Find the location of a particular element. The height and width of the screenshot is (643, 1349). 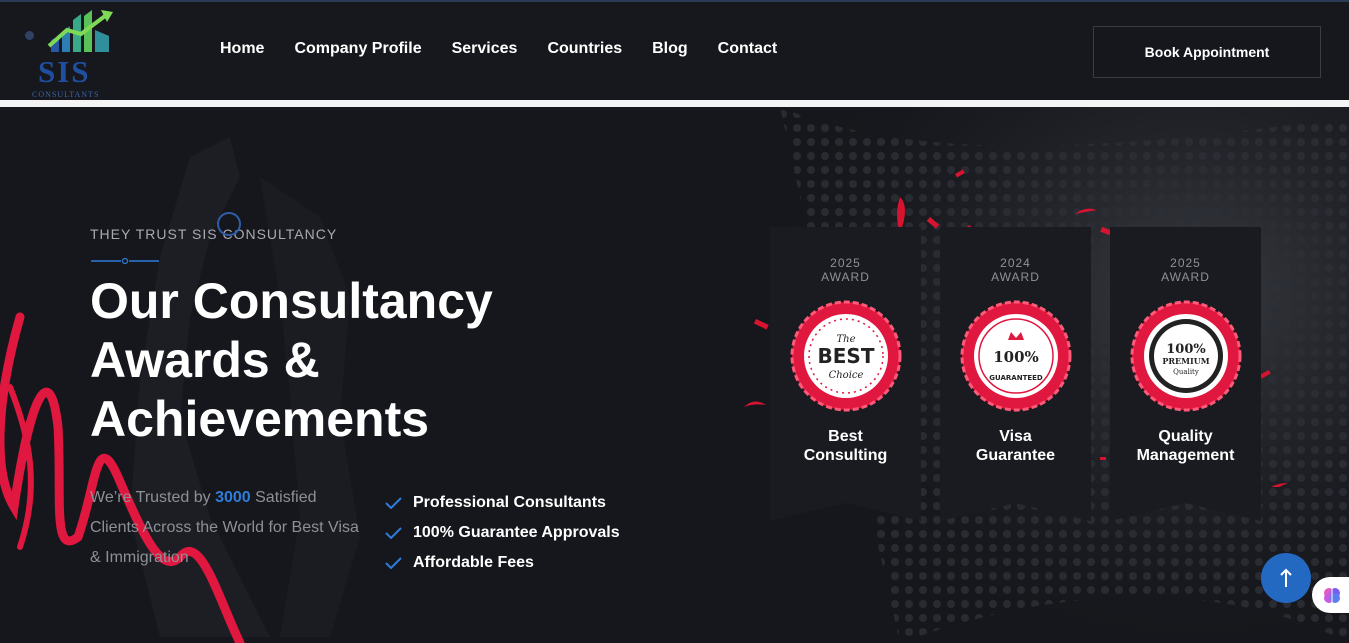

feature-label: Affordable Fees is located at coordinates (473, 562).